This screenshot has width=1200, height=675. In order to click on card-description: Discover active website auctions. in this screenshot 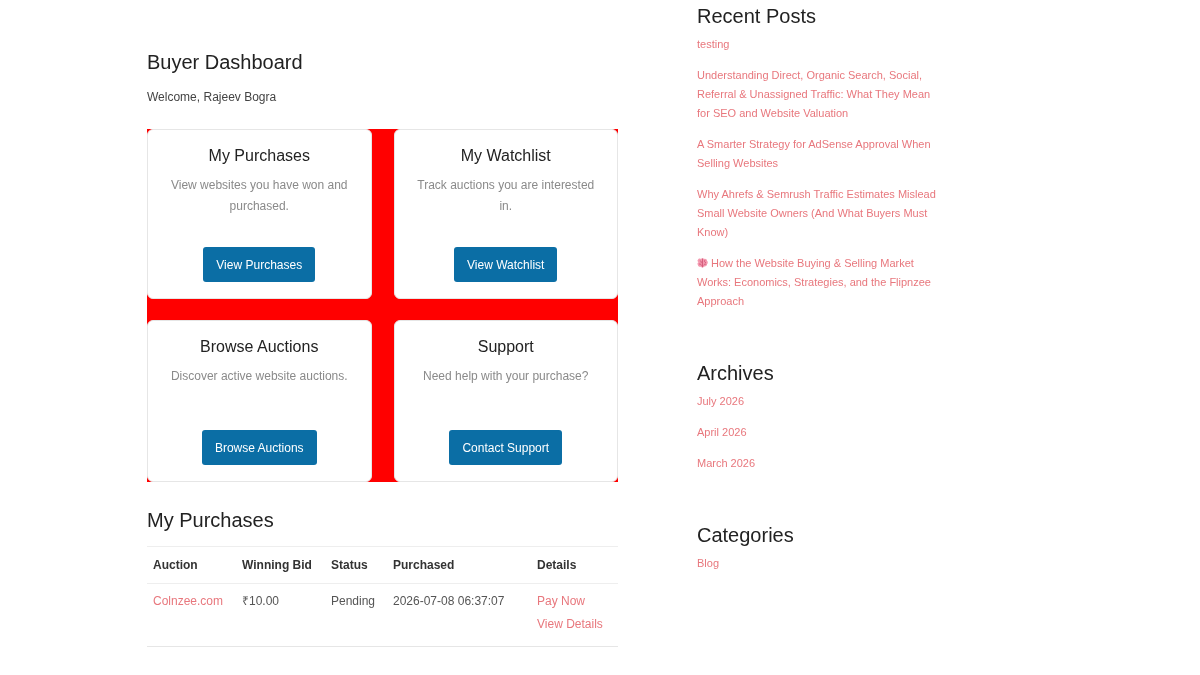, I will do `click(259, 376)`.